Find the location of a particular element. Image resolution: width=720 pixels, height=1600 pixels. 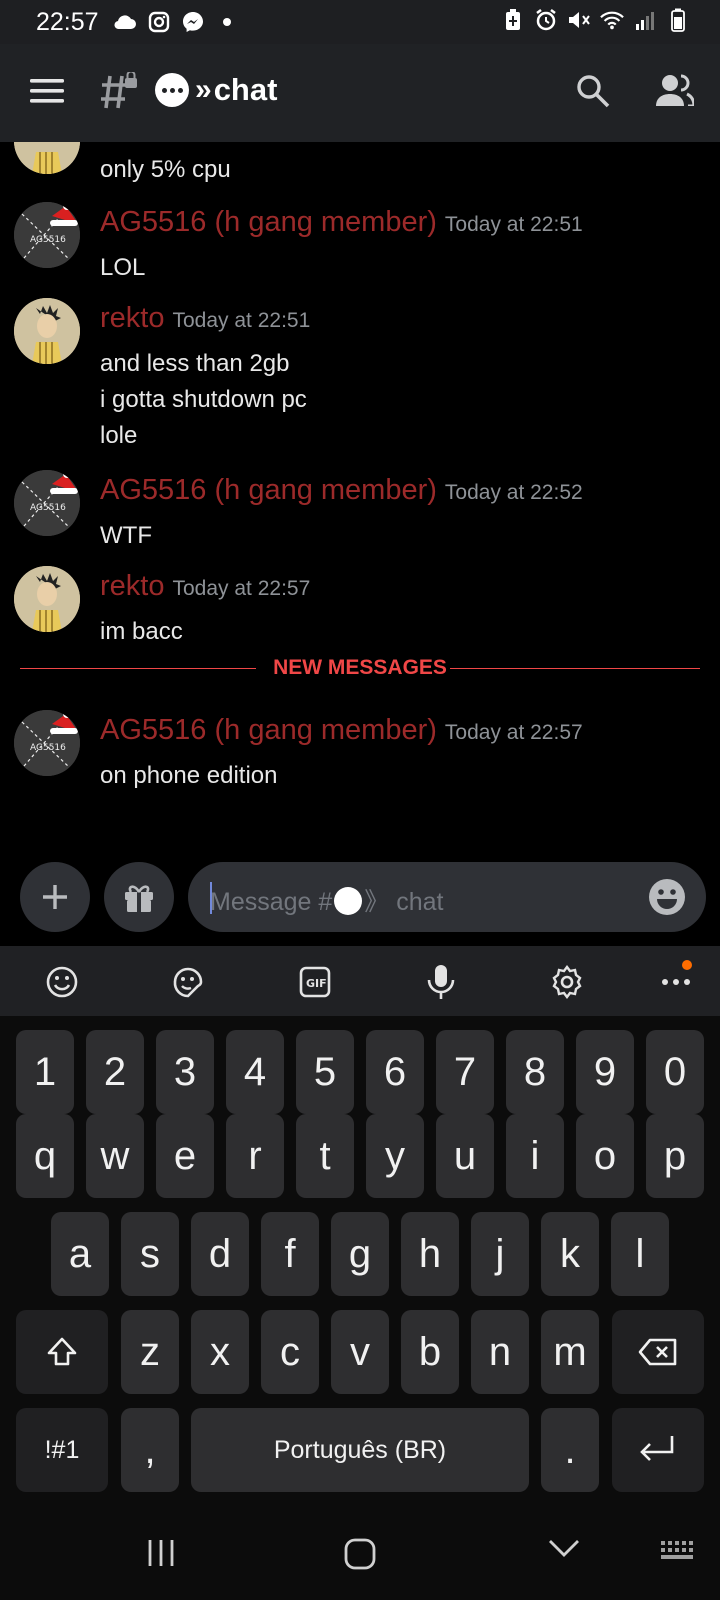

wifi-icon is located at coordinates (612, 20).